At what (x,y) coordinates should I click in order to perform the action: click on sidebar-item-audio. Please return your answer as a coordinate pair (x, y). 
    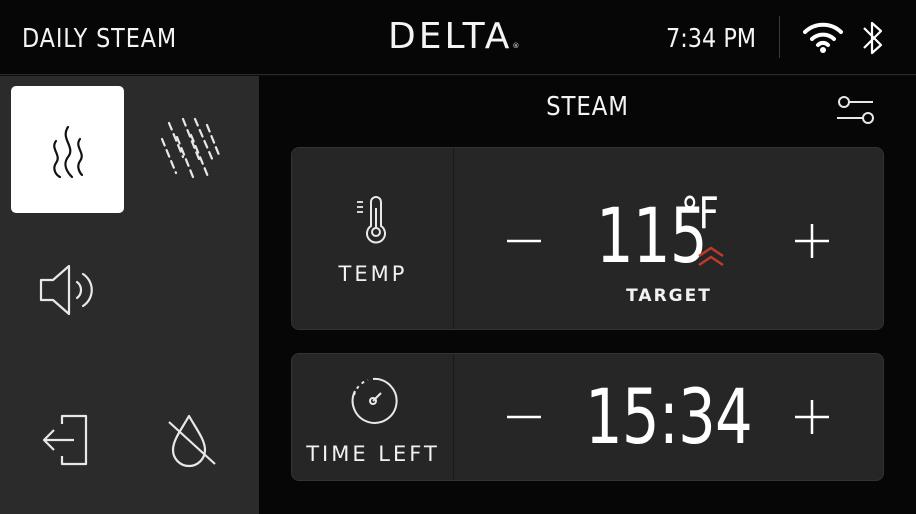
    Looking at the image, I should click on (67, 289).